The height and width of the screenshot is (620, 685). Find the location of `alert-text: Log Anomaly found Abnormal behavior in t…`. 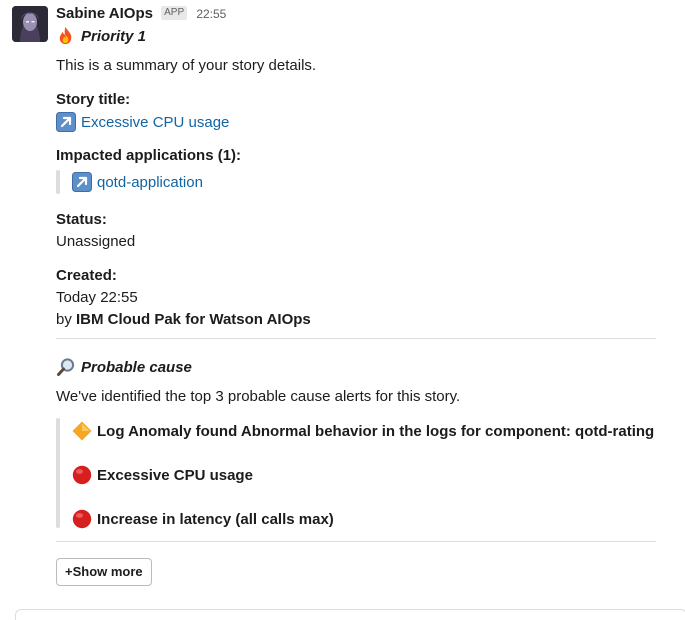

alert-text: Log Anomaly found Abnormal behavior in t… is located at coordinates (376, 431).